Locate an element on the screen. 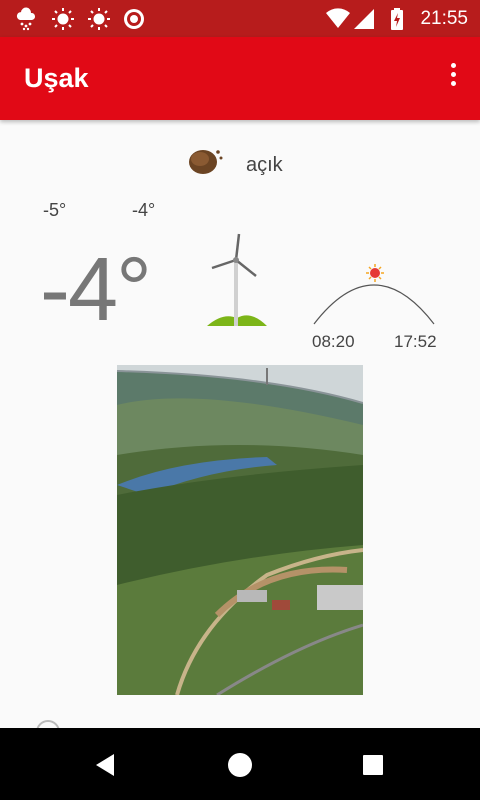 This screenshot has width=480, height=800. sunrise-time: 08:20 is located at coordinates (333, 341).